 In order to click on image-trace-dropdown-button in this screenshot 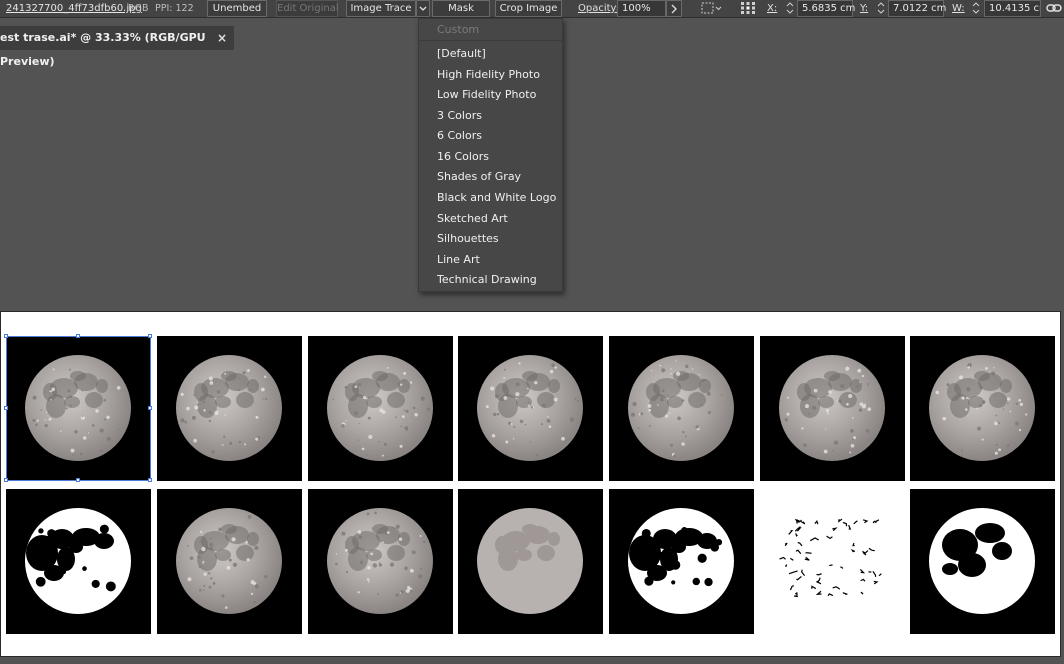, I will do `click(423, 8)`.